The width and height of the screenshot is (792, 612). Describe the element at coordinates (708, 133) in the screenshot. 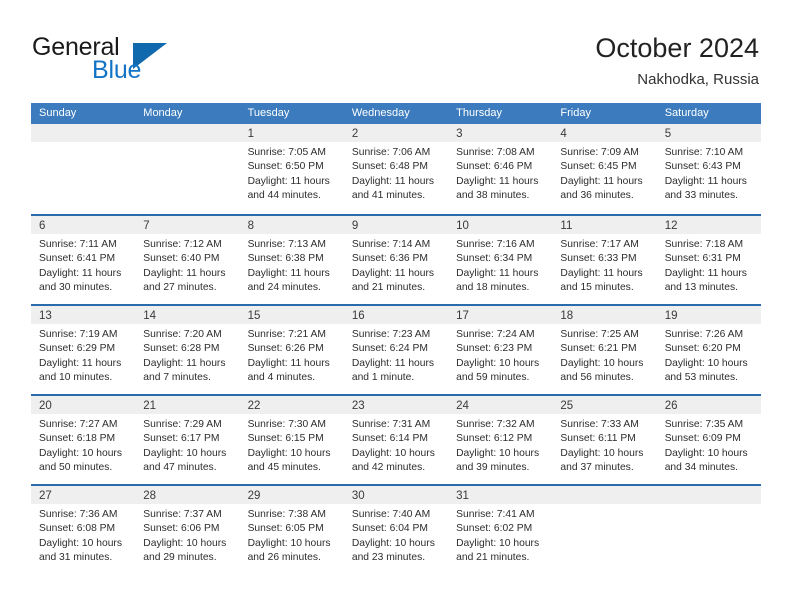

I see `day-number-band: 5` at that location.